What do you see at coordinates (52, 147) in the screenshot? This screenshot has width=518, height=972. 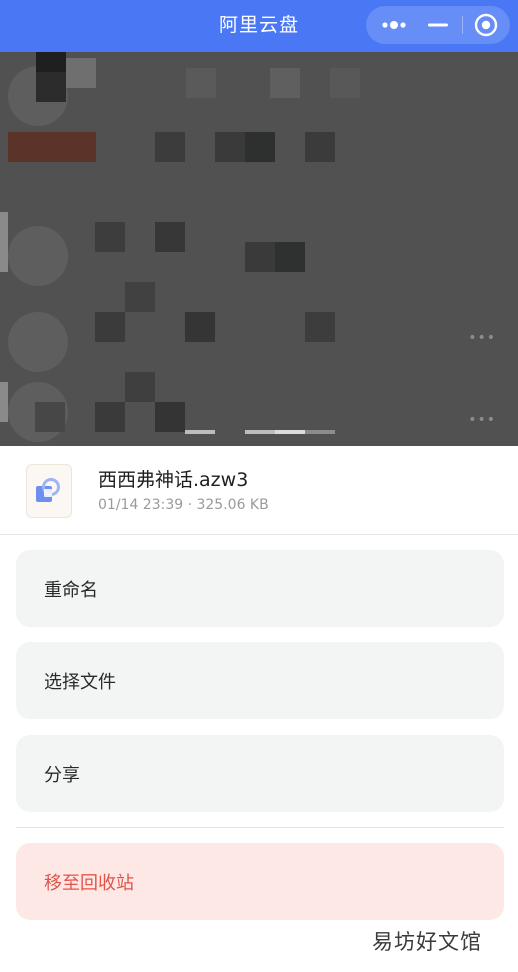 I see `blurred-thumbnail` at bounding box center [52, 147].